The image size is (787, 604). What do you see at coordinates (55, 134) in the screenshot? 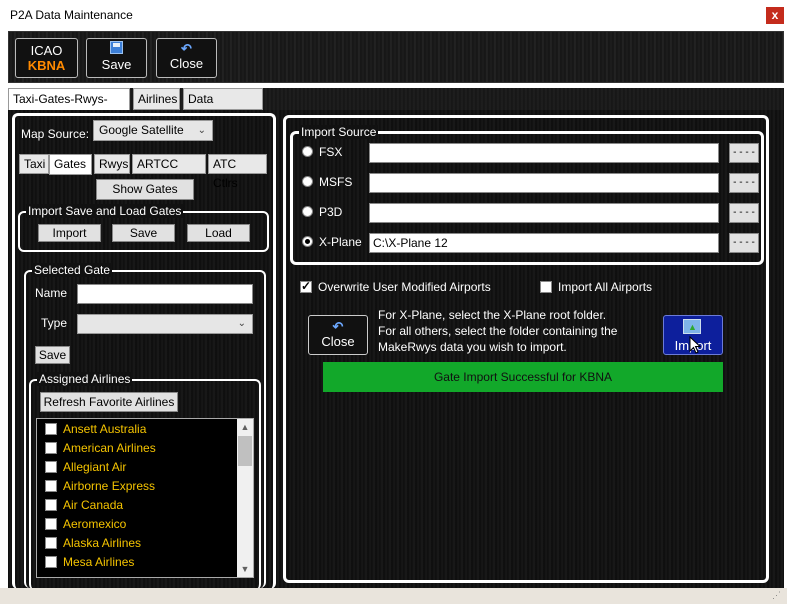
I see `map-source-label: Map Source:` at bounding box center [55, 134].